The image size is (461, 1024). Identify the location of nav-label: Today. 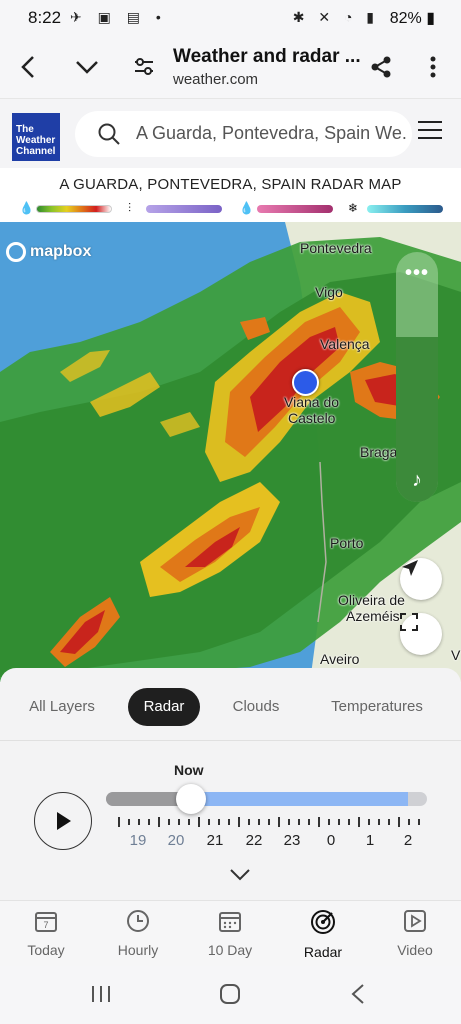
(46, 950).